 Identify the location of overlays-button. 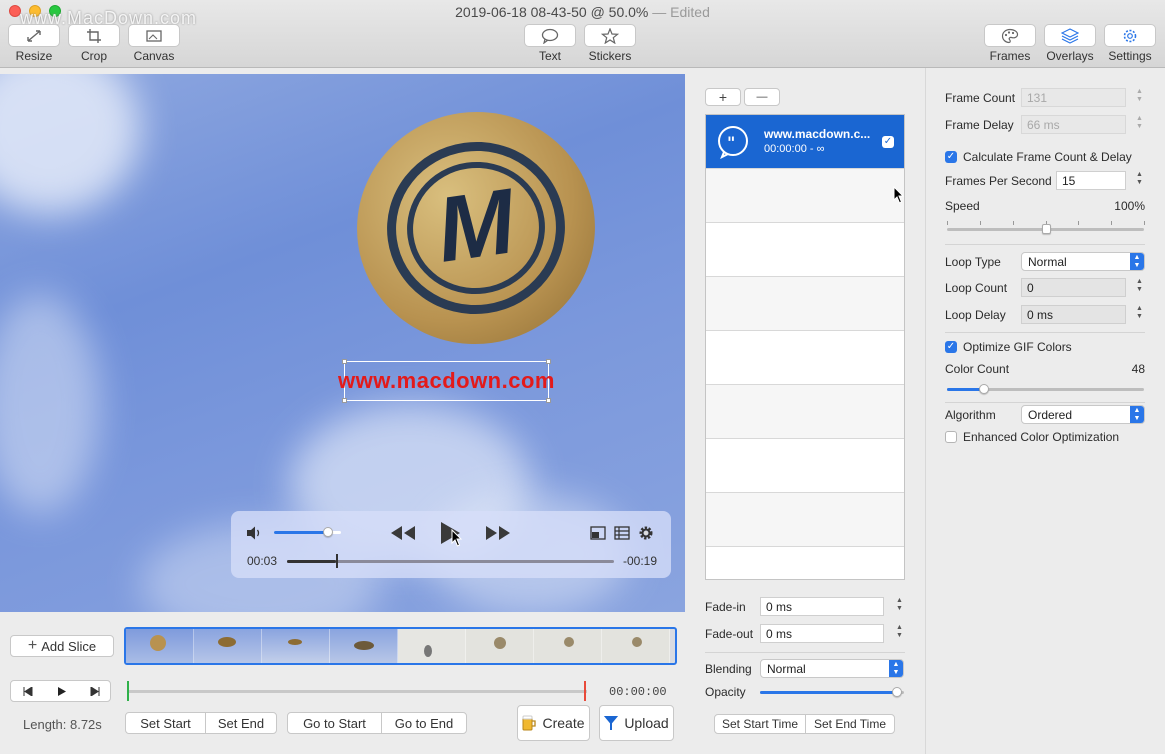
(1070, 35).